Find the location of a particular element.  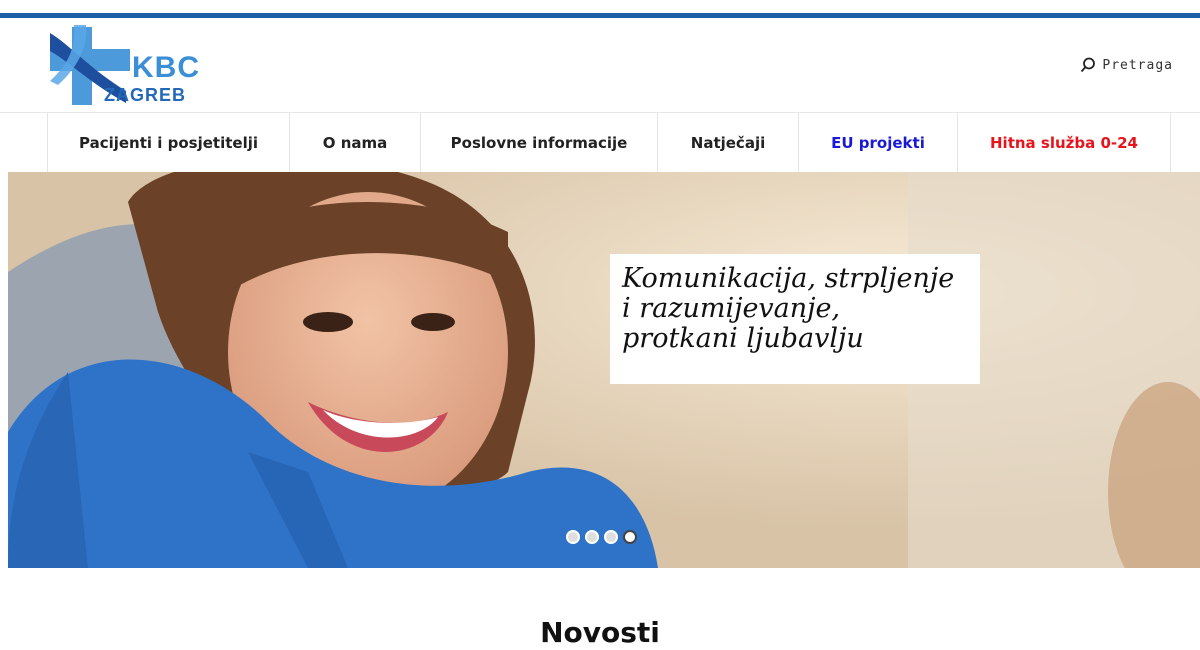

top-area is located at coordinates (600, 6).